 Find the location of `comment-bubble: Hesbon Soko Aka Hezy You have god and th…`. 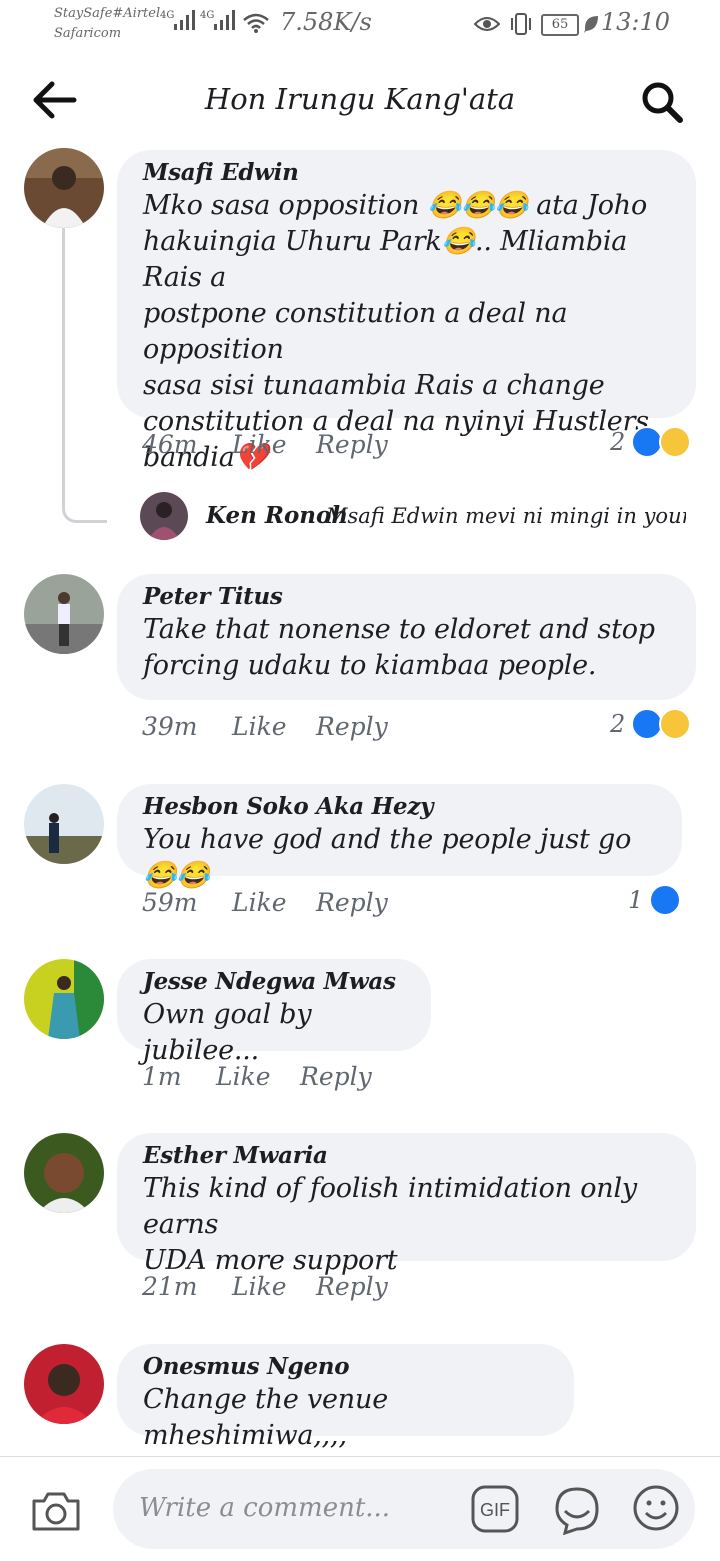

comment-bubble: Hesbon Soko Aka Hezy You have god and th… is located at coordinates (399, 837).